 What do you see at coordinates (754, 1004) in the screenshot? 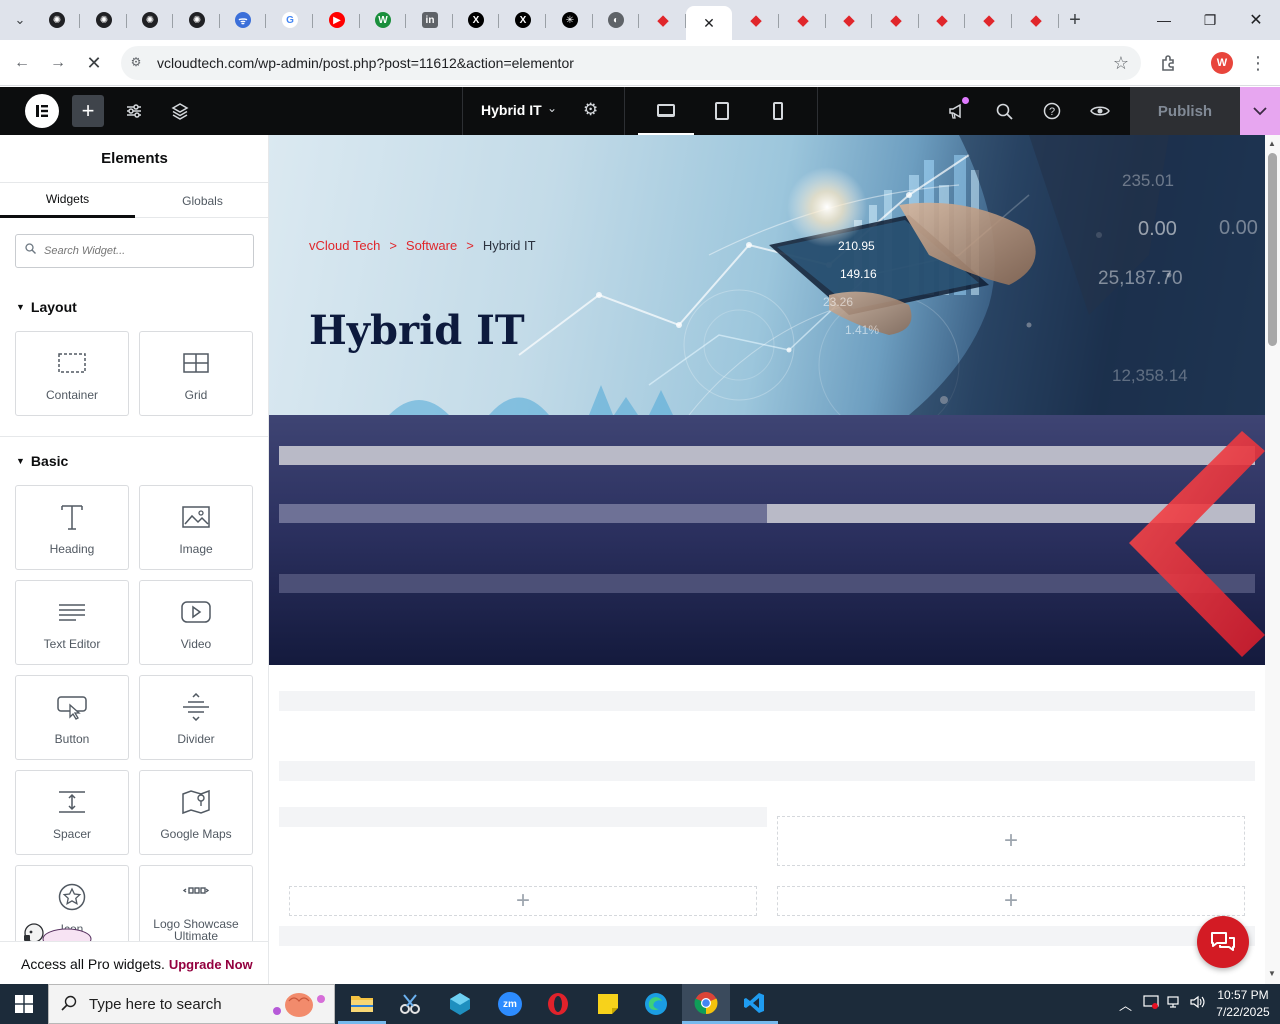
I see `vscode-icon` at bounding box center [754, 1004].